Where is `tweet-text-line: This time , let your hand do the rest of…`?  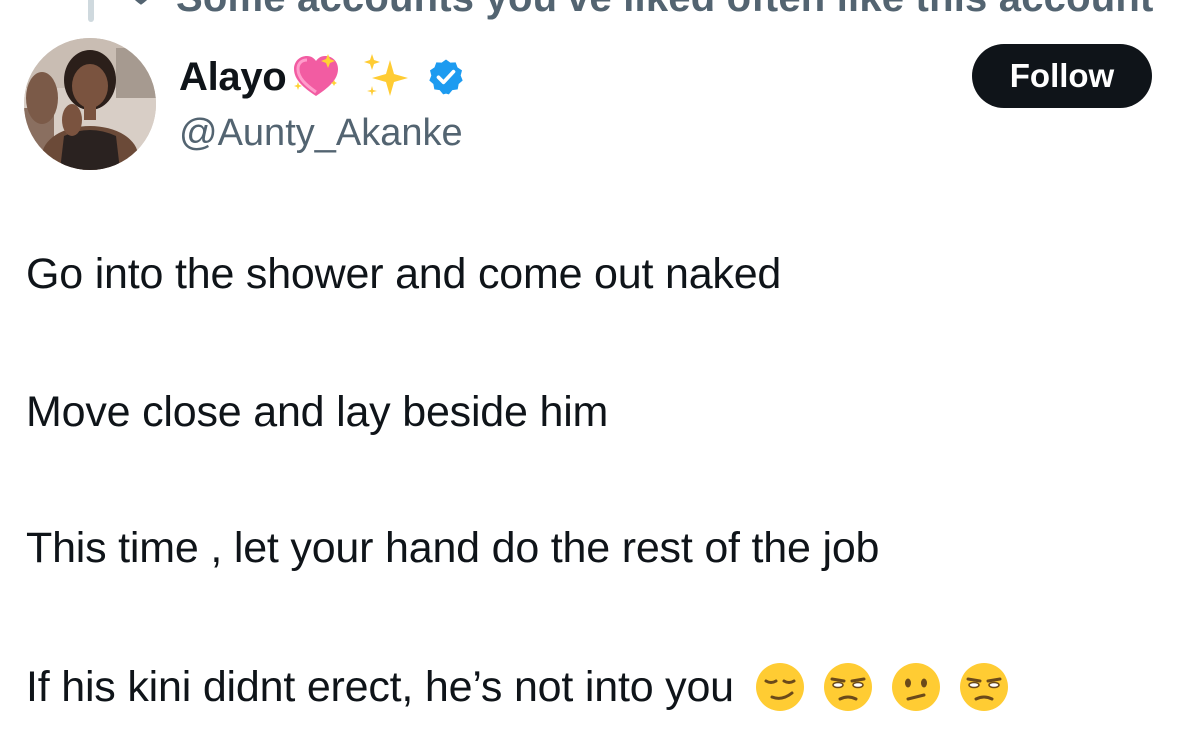 tweet-text-line: This time , let your hand do the rest of… is located at coordinates (453, 548).